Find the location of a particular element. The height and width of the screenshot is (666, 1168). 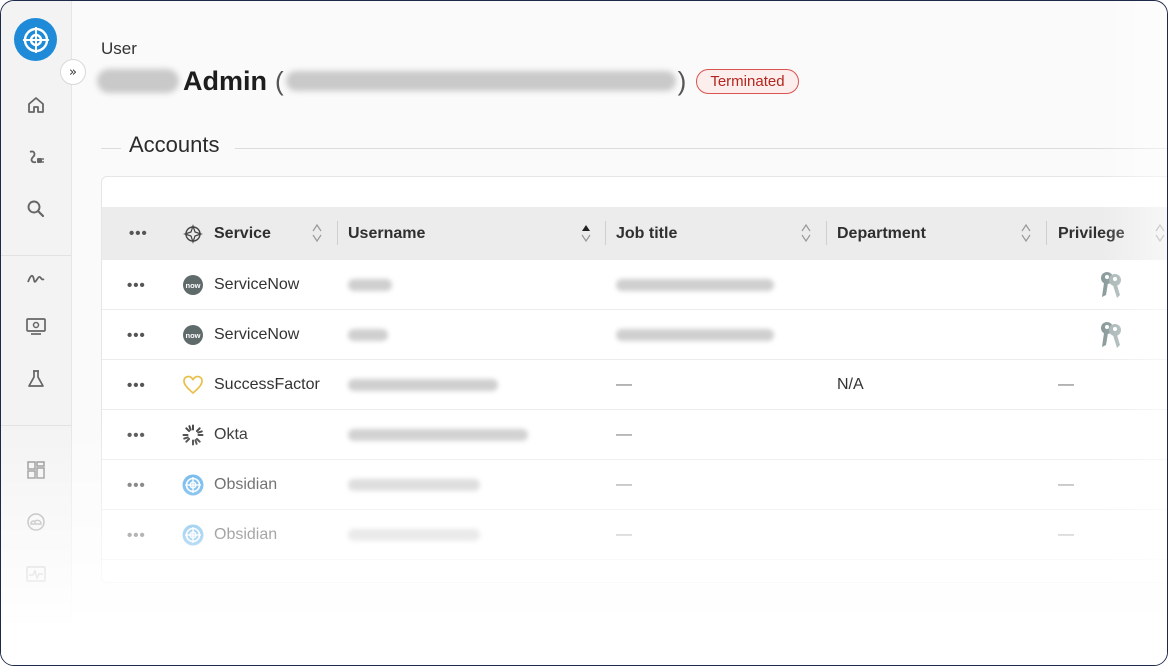

section-title: Accounts is located at coordinates (174, 144).